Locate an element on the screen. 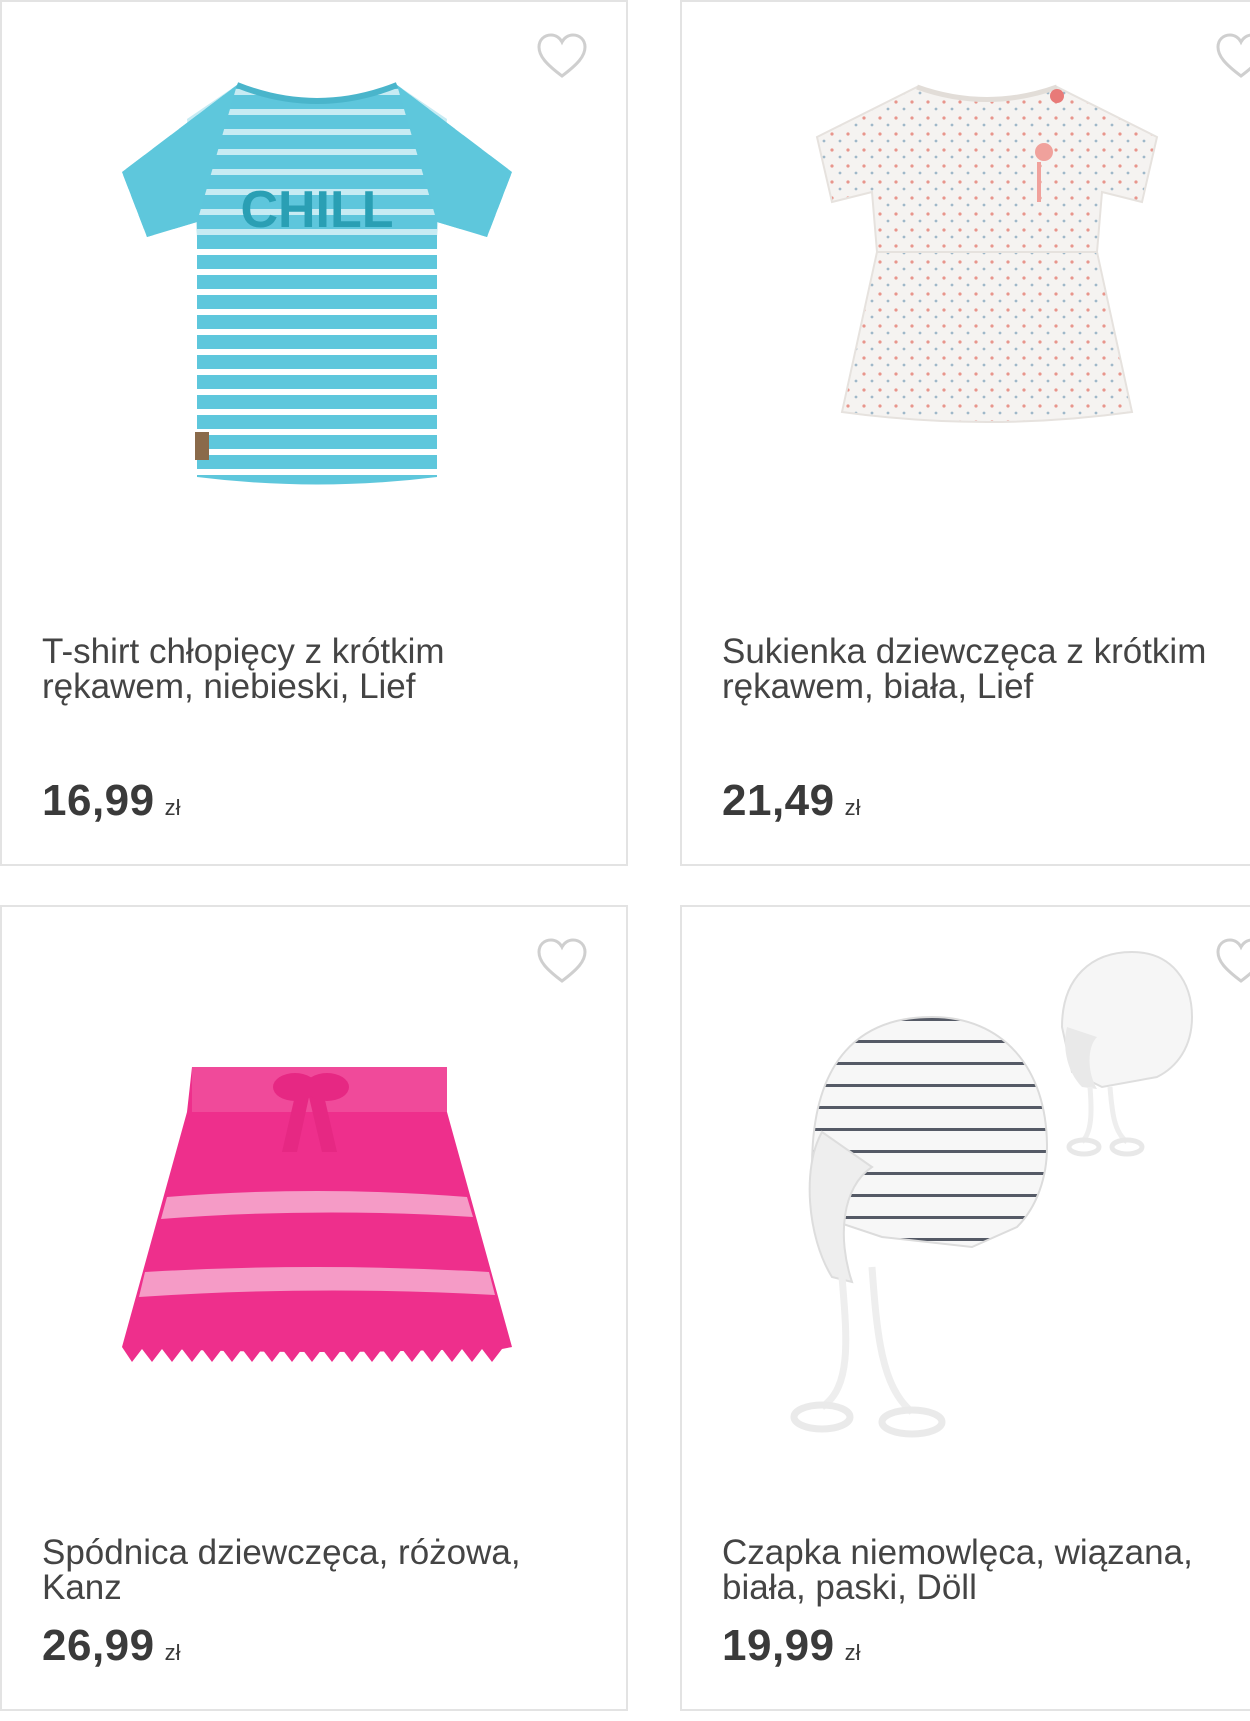 The height and width of the screenshot is (1721, 1250). tshirt-image: CHILL is located at coordinates (317, 283).